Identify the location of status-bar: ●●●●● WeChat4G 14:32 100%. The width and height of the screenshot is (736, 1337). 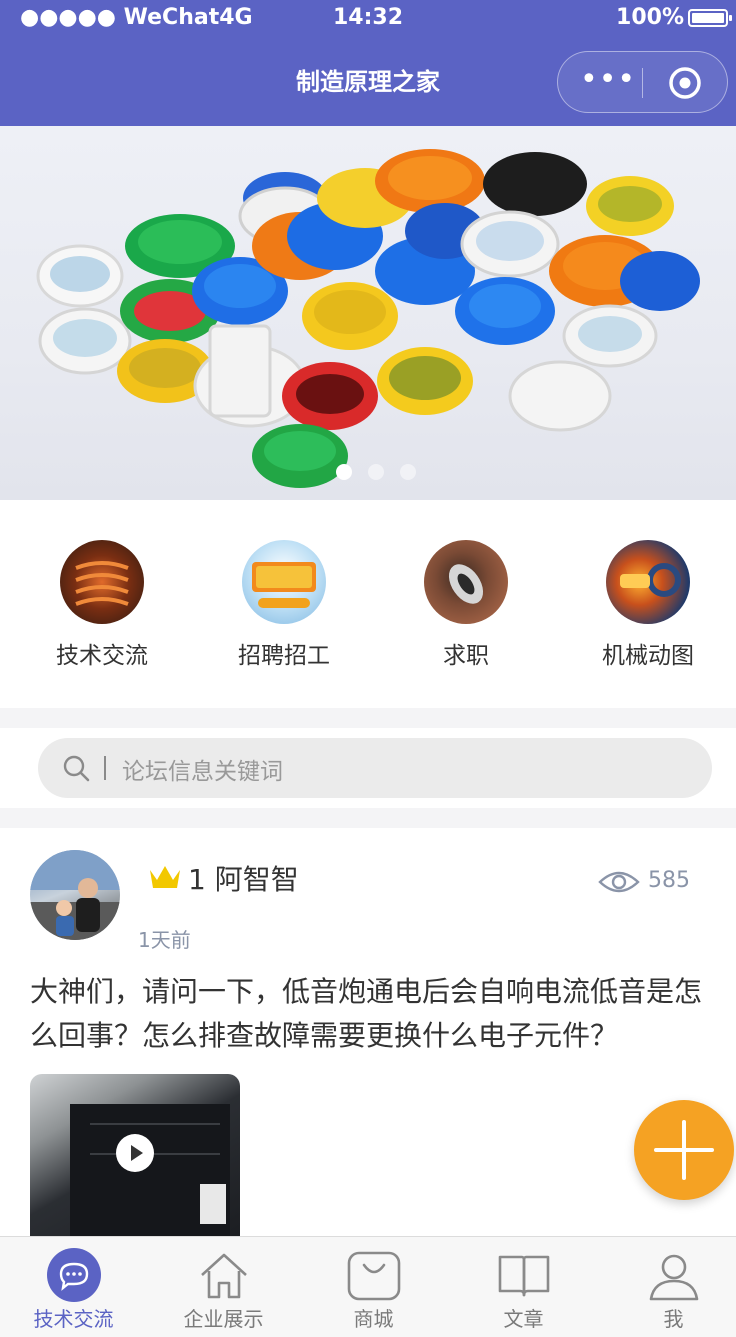
(368, 18).